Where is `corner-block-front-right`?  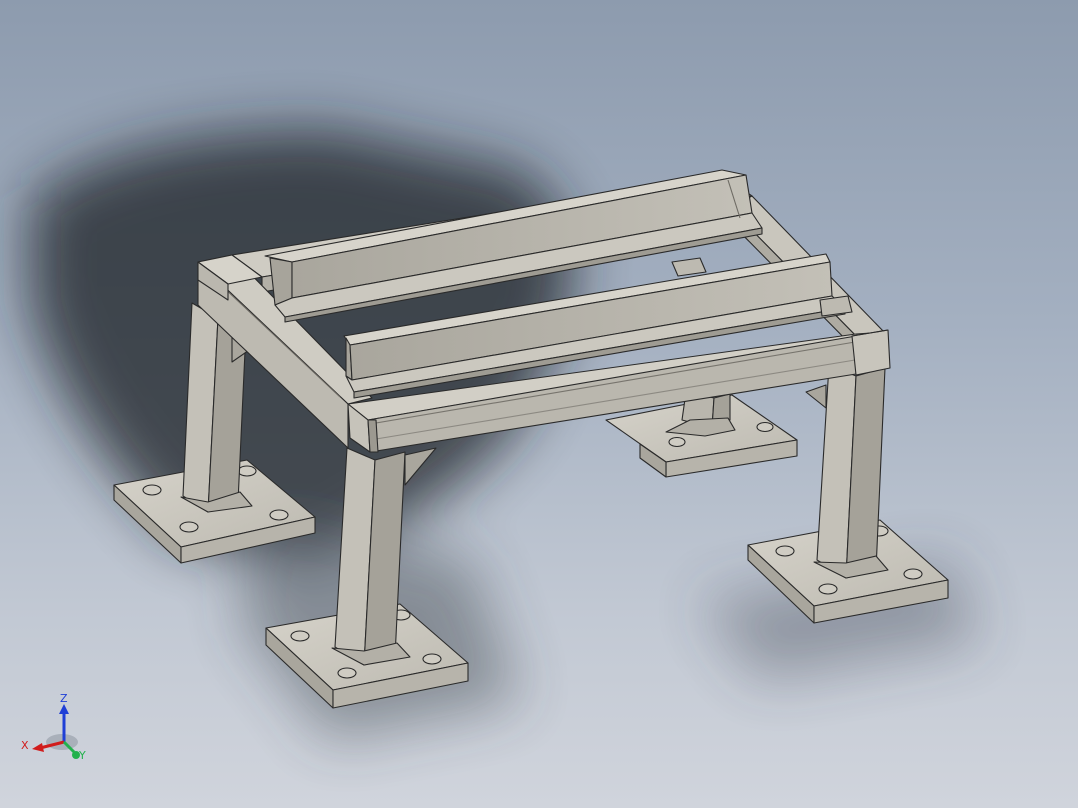 corner-block-front-right is located at coordinates (871, 352).